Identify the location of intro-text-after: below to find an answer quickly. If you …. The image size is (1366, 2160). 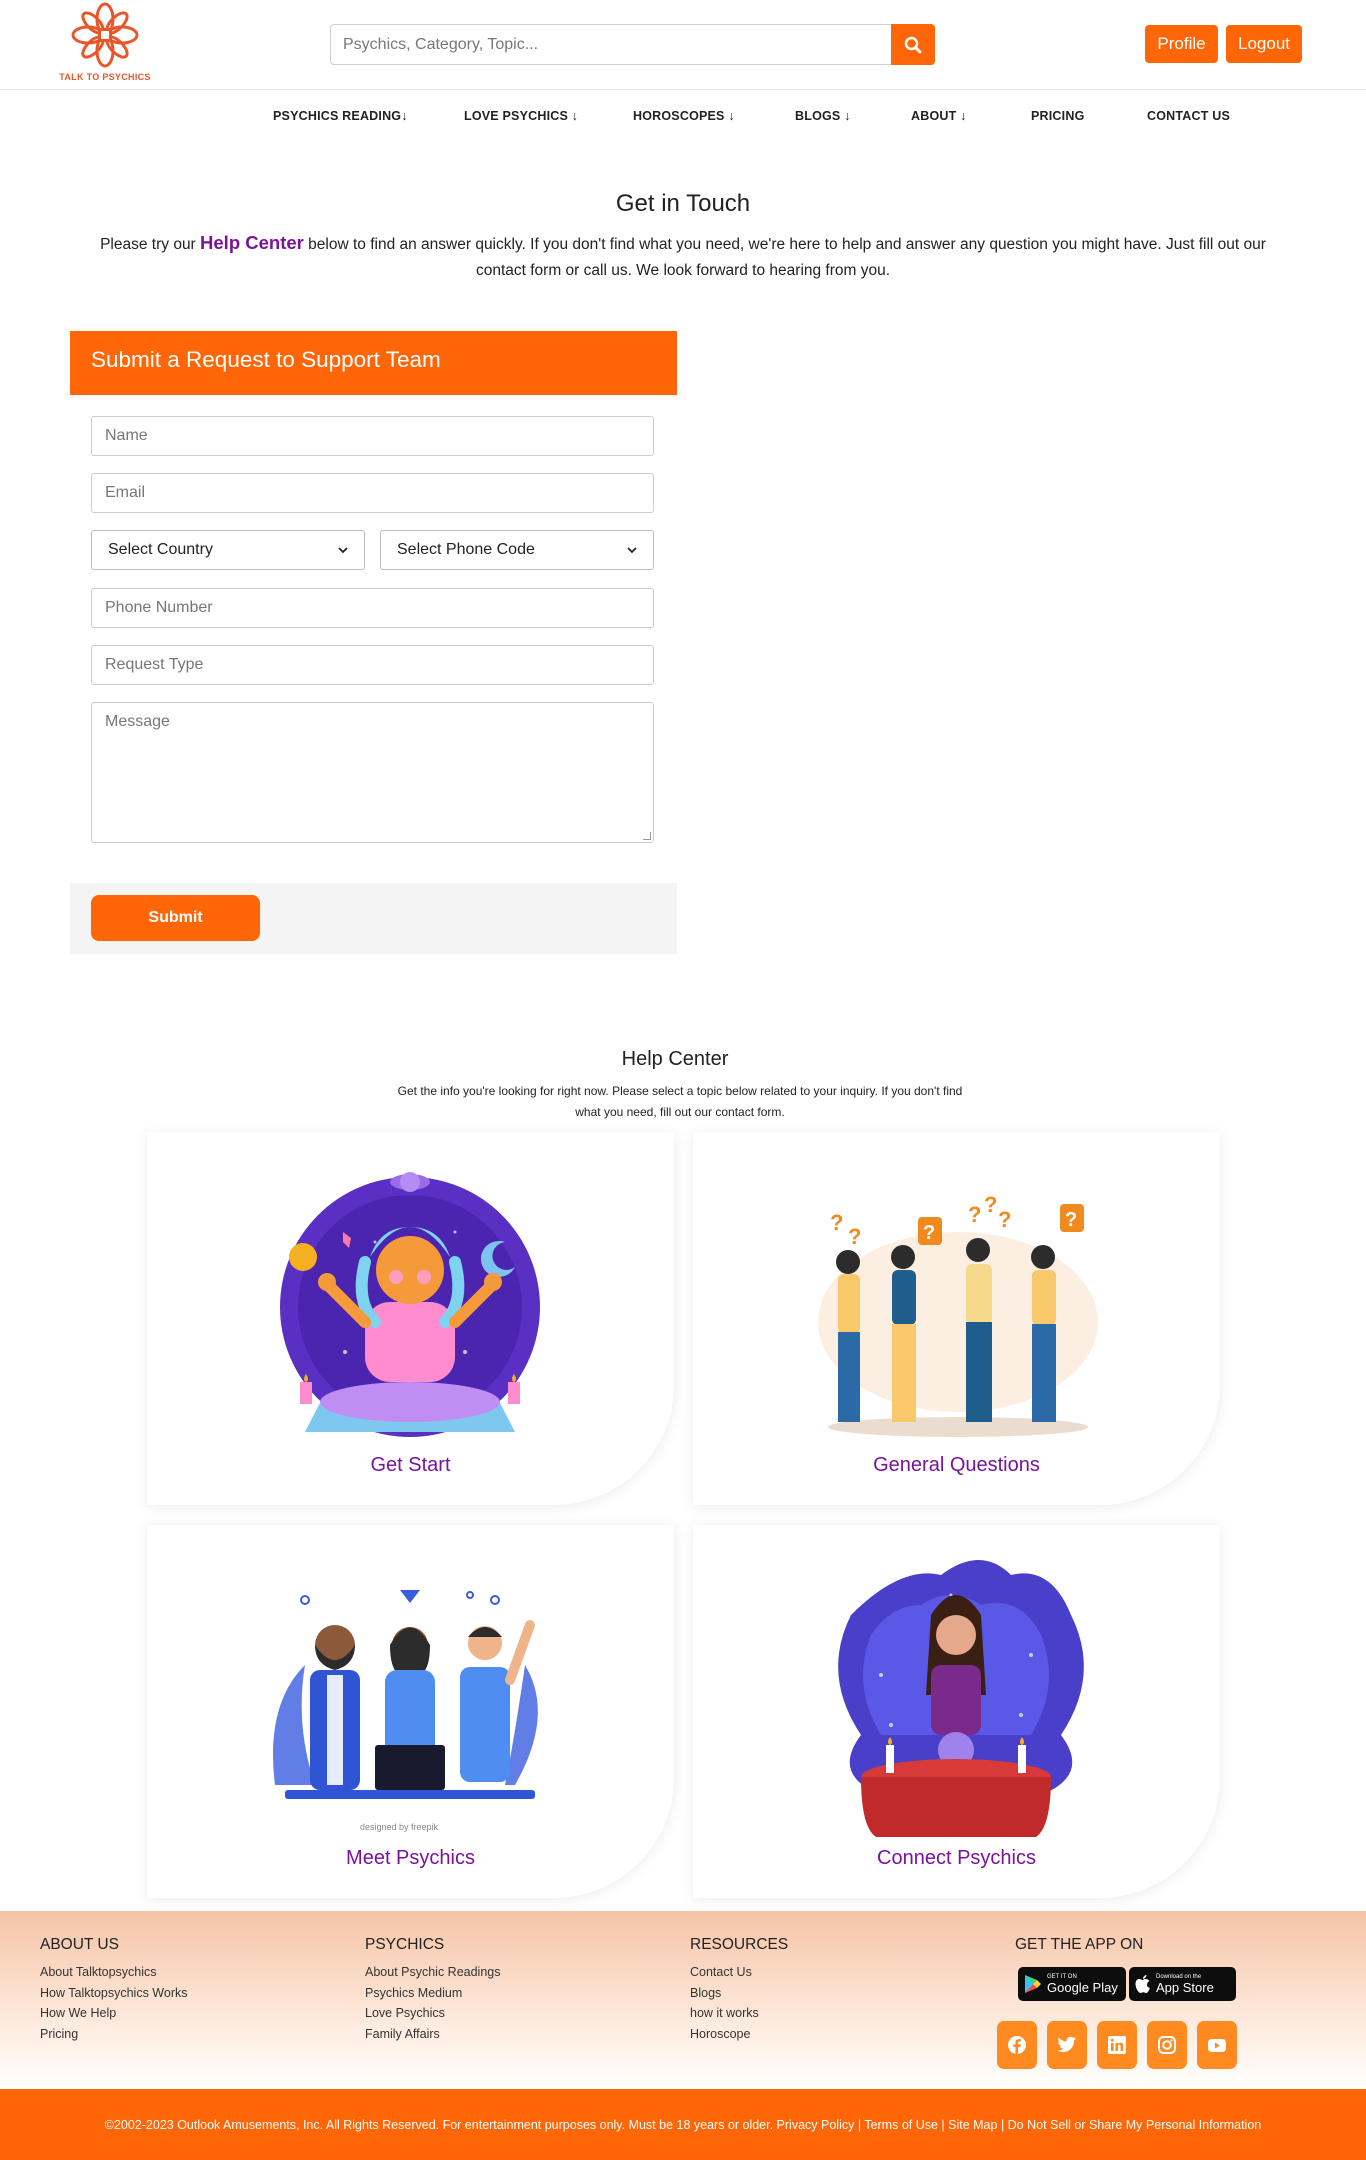
(784, 257).